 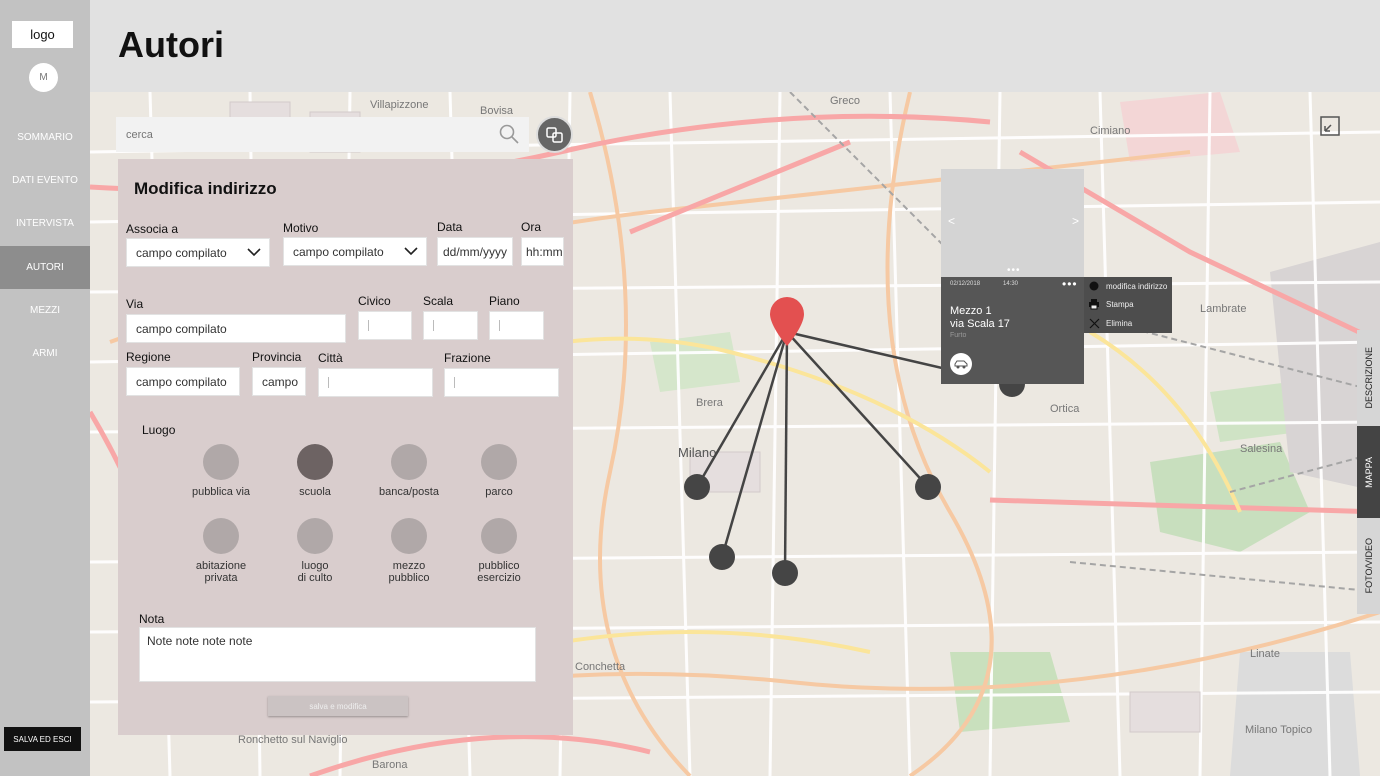 I want to click on provincia-field: campo, so click(x=279, y=381).